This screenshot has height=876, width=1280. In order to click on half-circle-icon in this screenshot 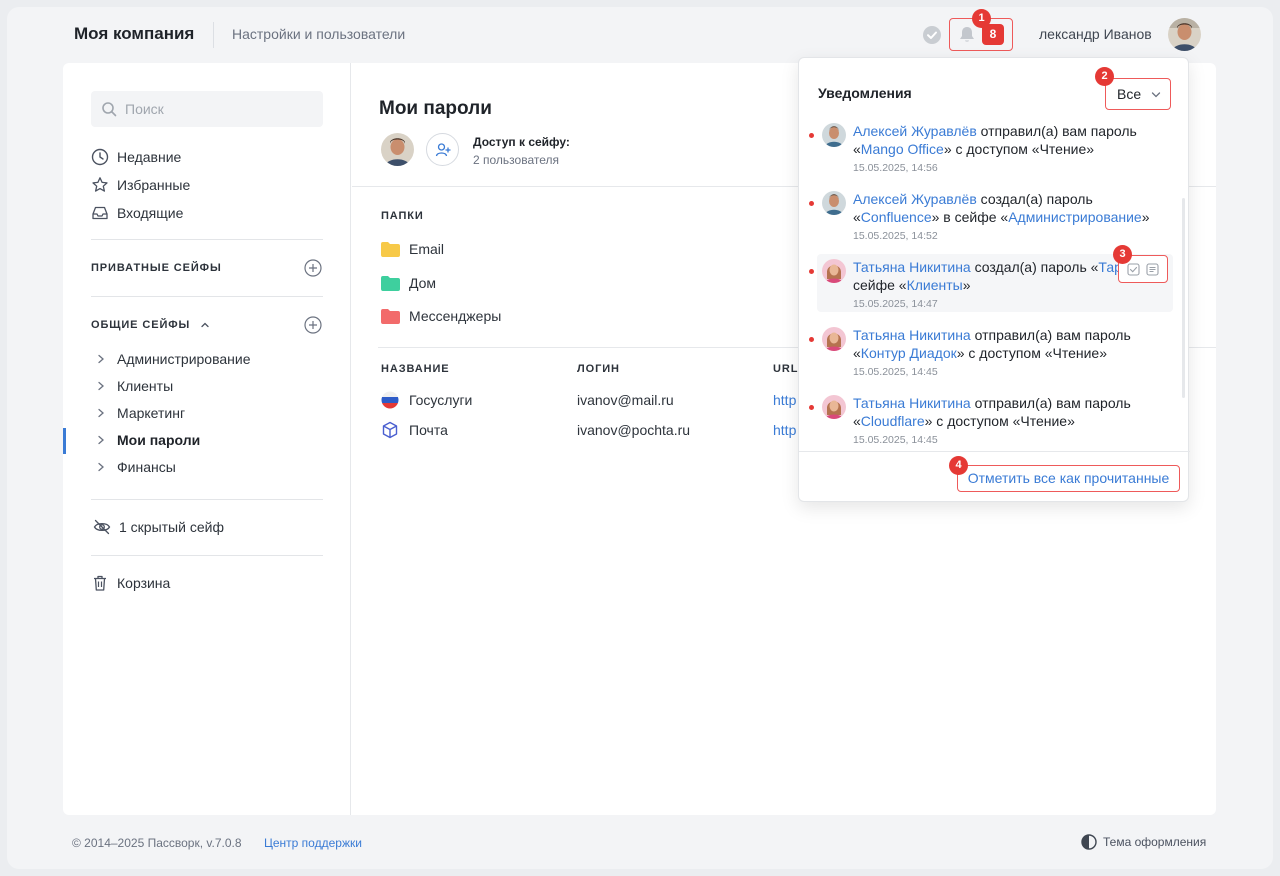, I will do `click(1089, 842)`.